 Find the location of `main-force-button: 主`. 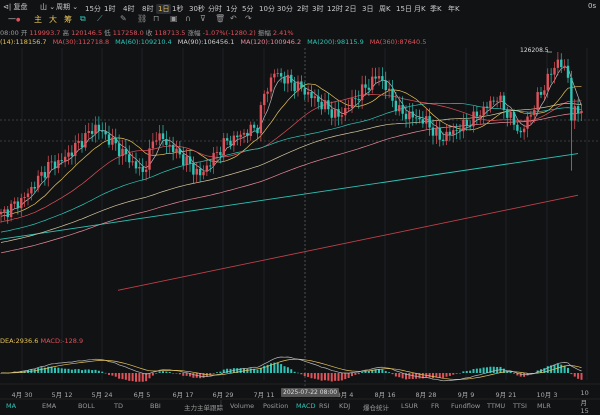

main-force-button: 主 is located at coordinates (38, 19).